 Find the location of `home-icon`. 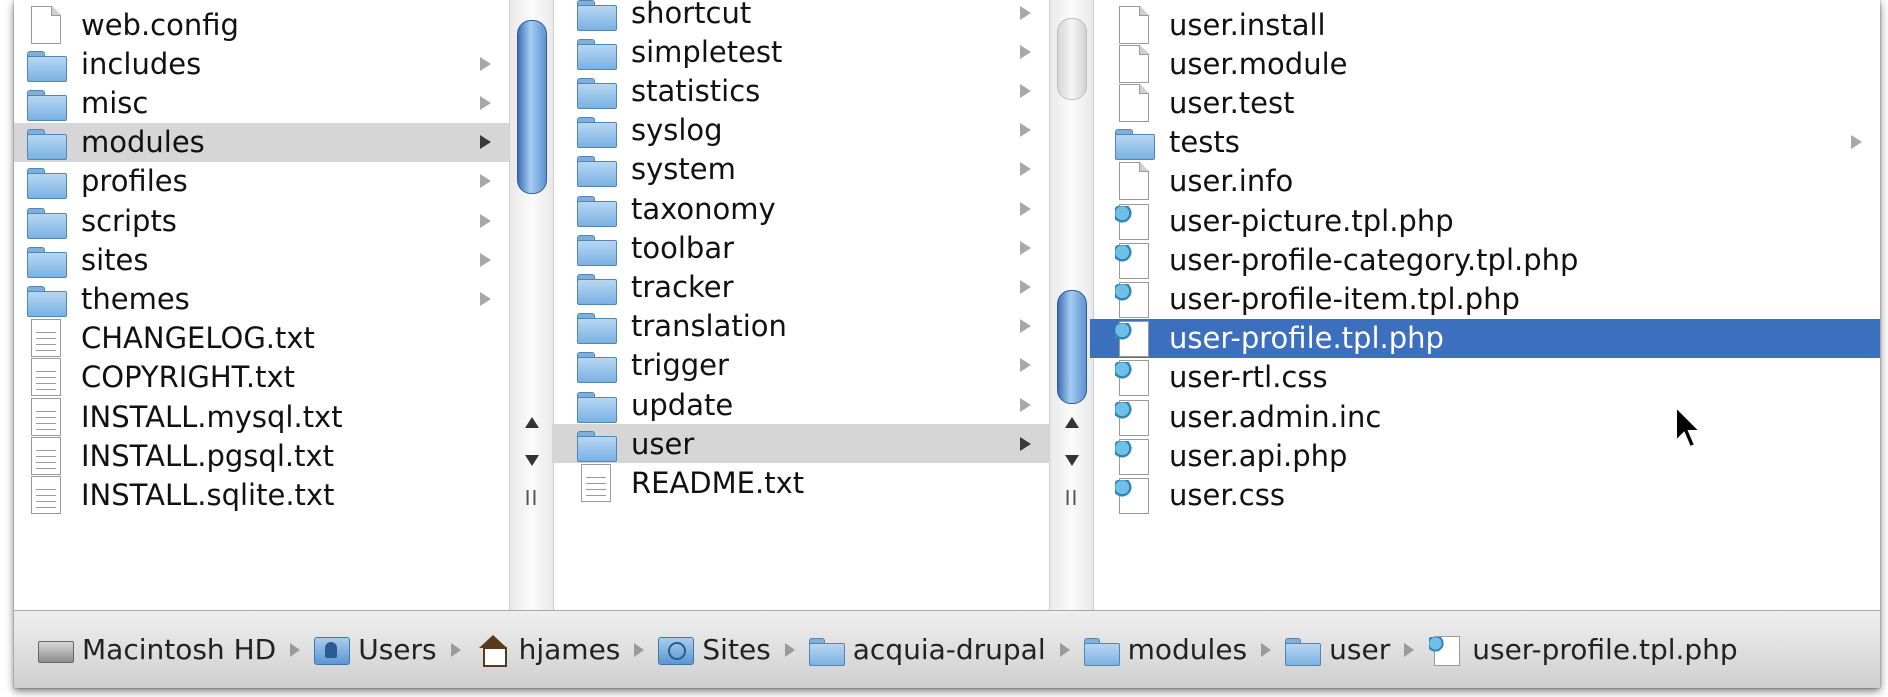

home-icon is located at coordinates (493, 650).